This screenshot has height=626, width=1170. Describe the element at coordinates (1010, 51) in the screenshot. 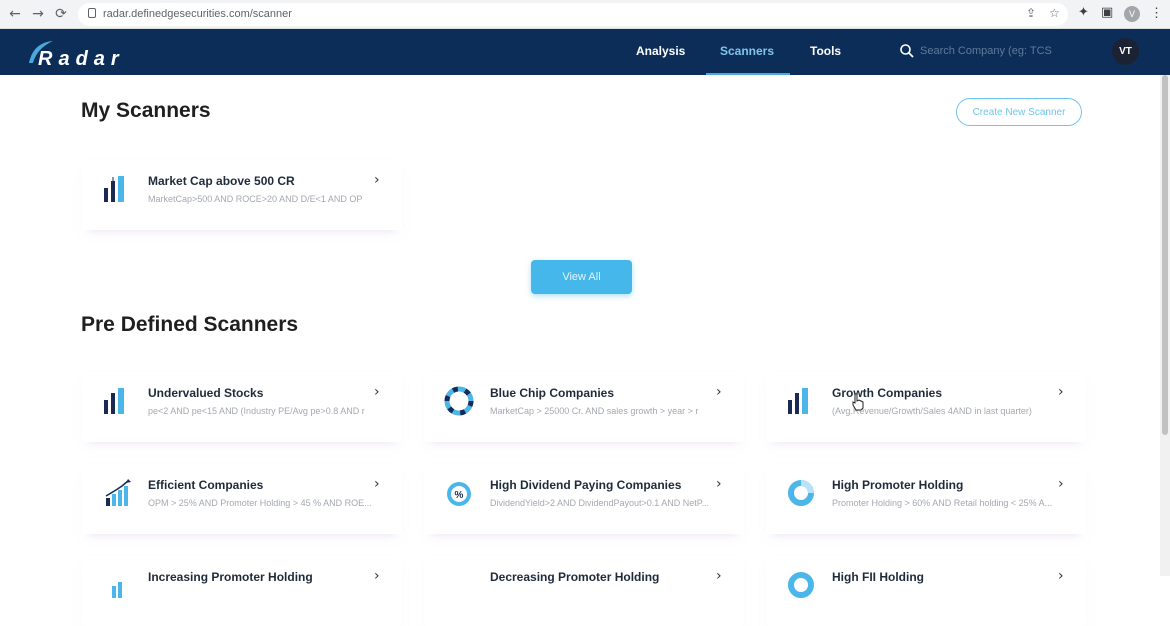

I see `company-search-input` at that location.